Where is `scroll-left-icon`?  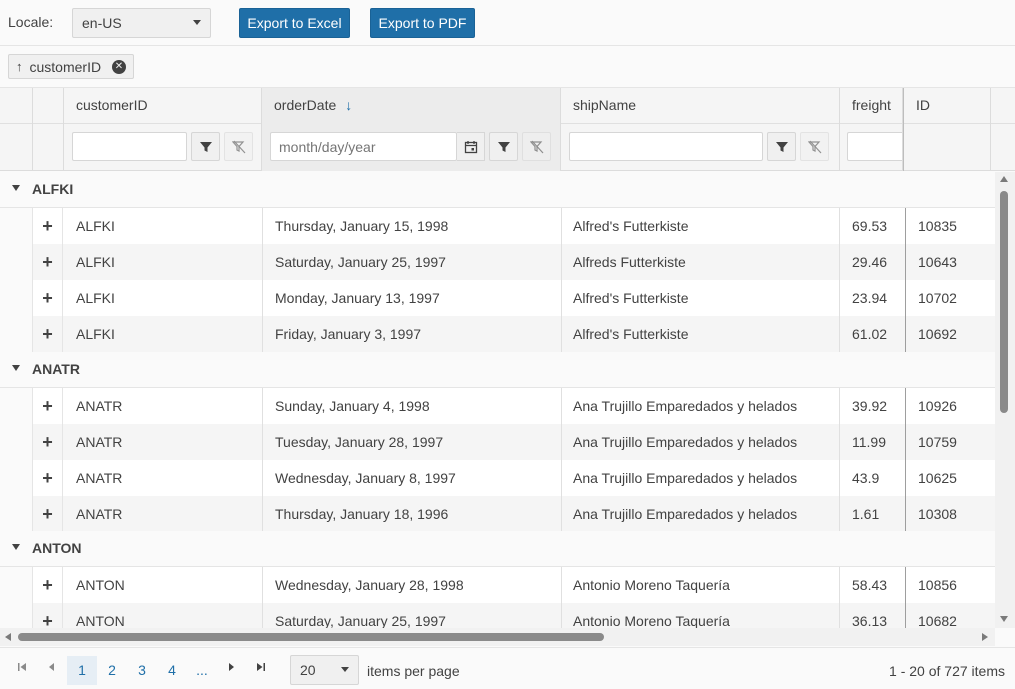
scroll-left-icon is located at coordinates (8, 637).